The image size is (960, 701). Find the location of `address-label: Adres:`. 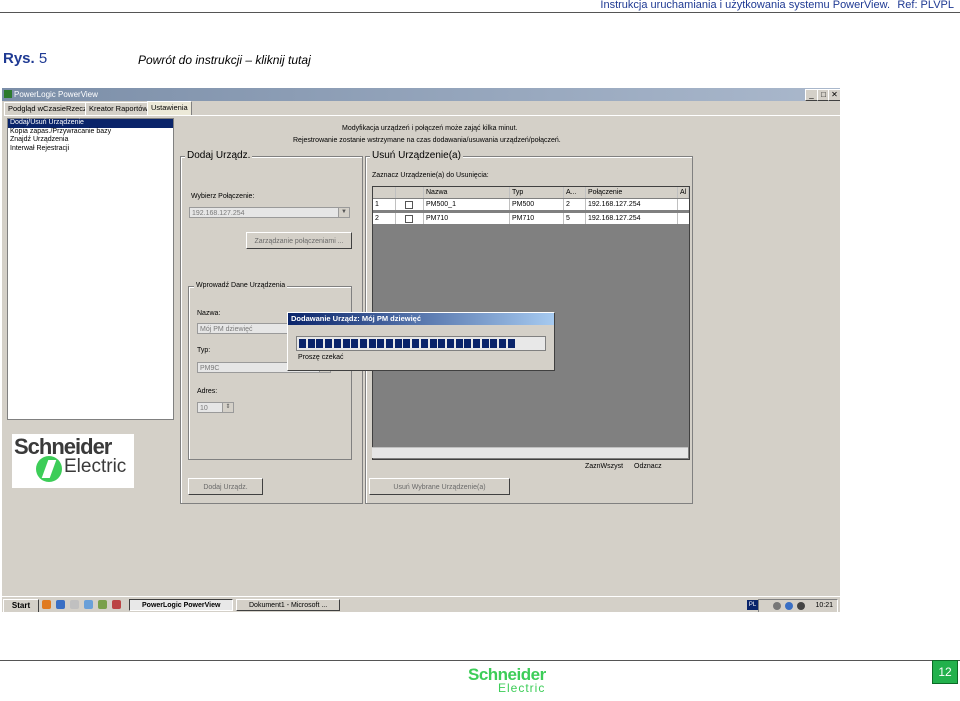

address-label: Adres: is located at coordinates (207, 391).